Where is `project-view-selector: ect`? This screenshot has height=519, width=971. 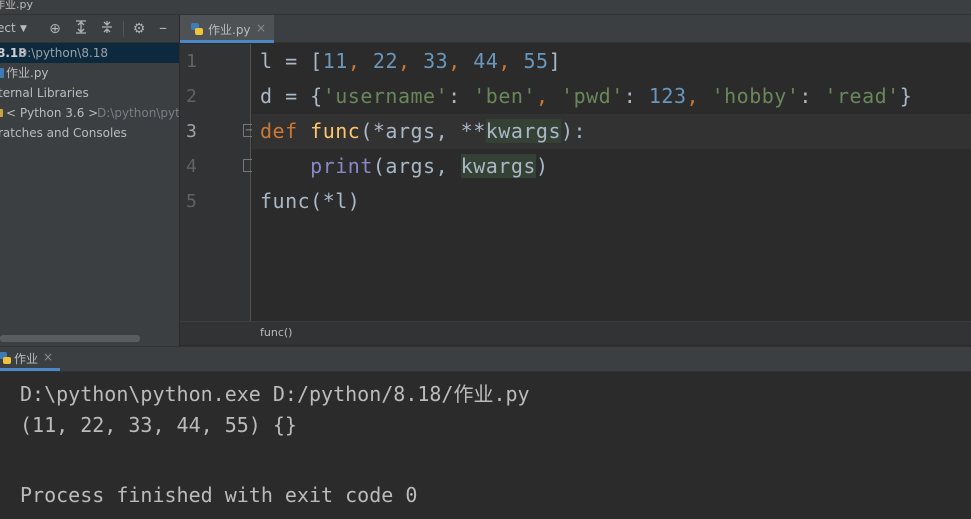 project-view-selector: ect is located at coordinates (8, 28).